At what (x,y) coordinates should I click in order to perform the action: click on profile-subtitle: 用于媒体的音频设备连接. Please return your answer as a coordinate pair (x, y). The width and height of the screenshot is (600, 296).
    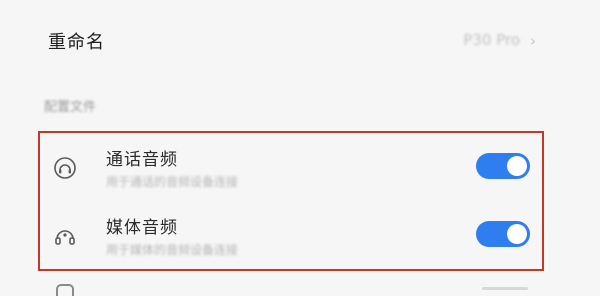
    Looking at the image, I should click on (172, 250).